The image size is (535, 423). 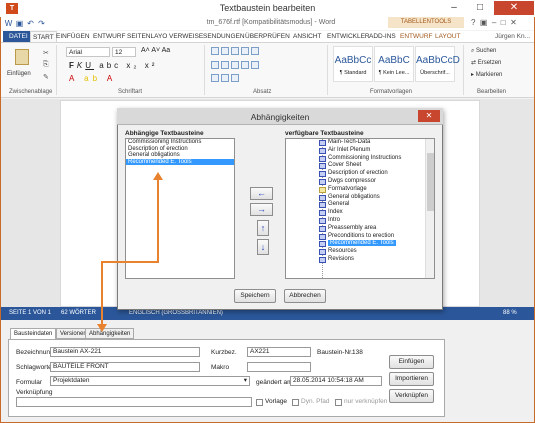 What do you see at coordinates (78, 313) in the screenshot?
I see `status-words: 62 WÖRTER` at bounding box center [78, 313].